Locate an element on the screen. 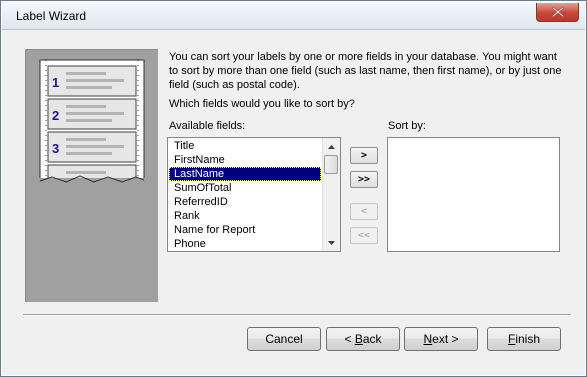  list-item-selected: LastName is located at coordinates (245, 174).